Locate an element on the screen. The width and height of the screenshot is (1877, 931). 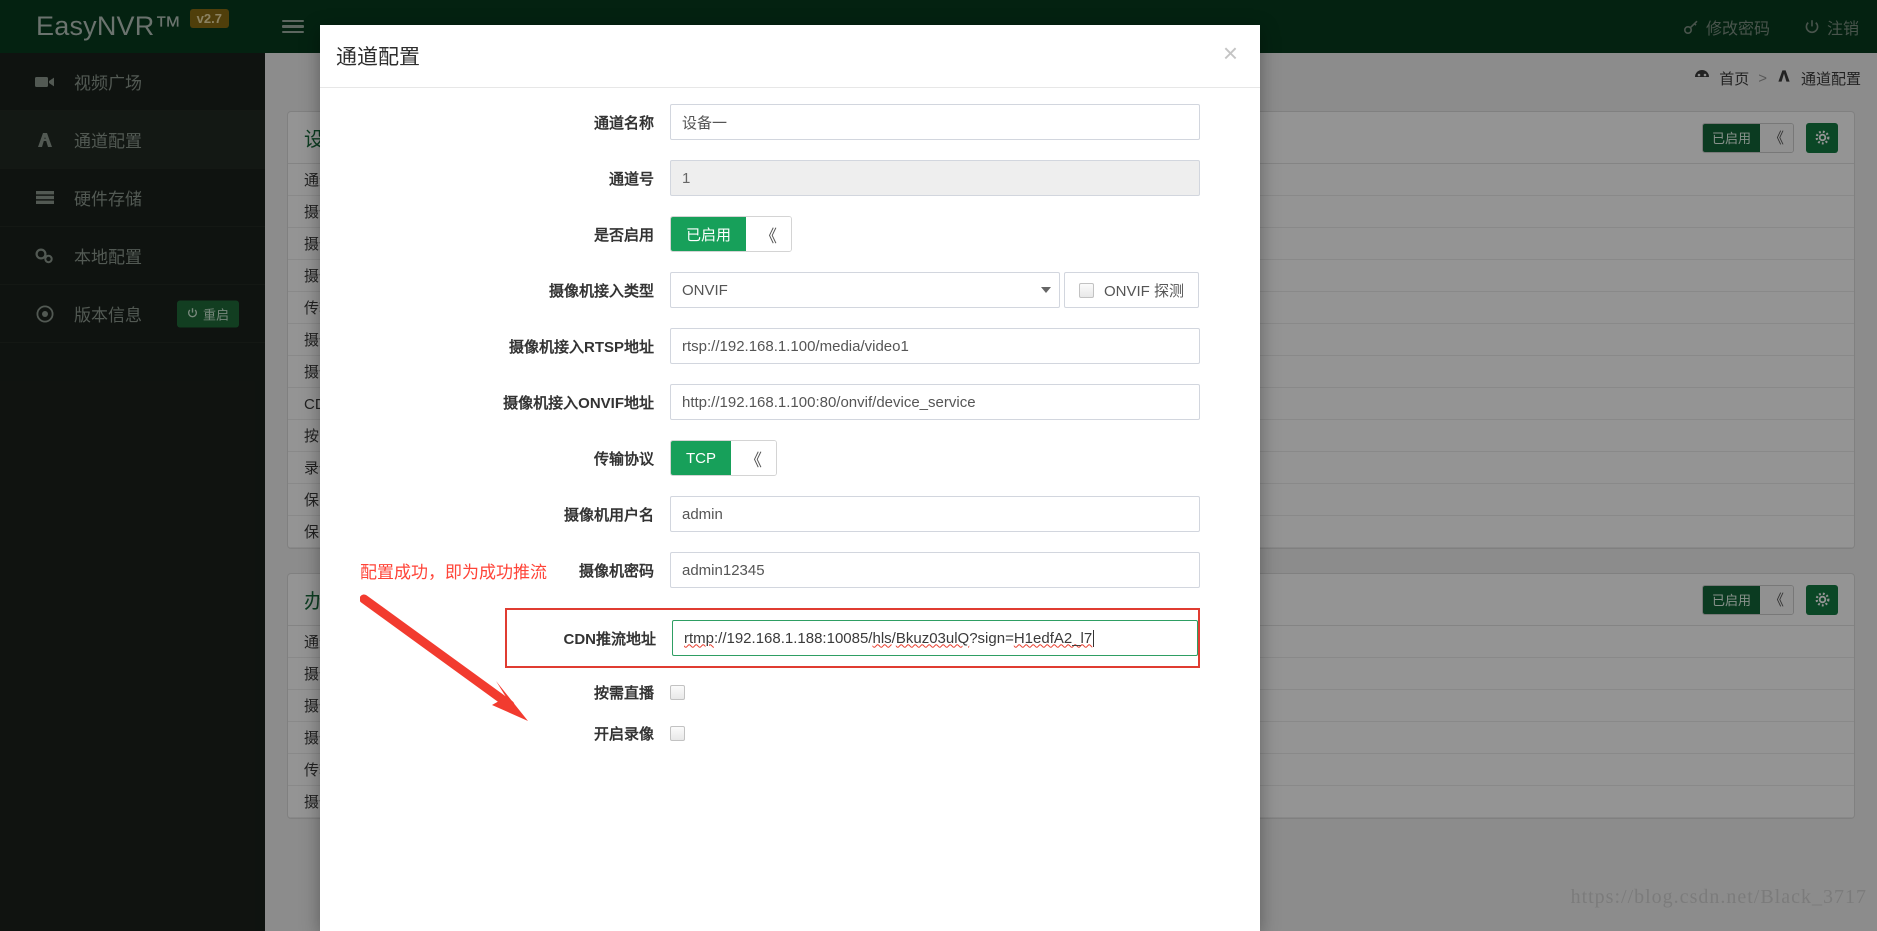
field-row-on-demand: 按需直播 is located at coordinates (790, 692).